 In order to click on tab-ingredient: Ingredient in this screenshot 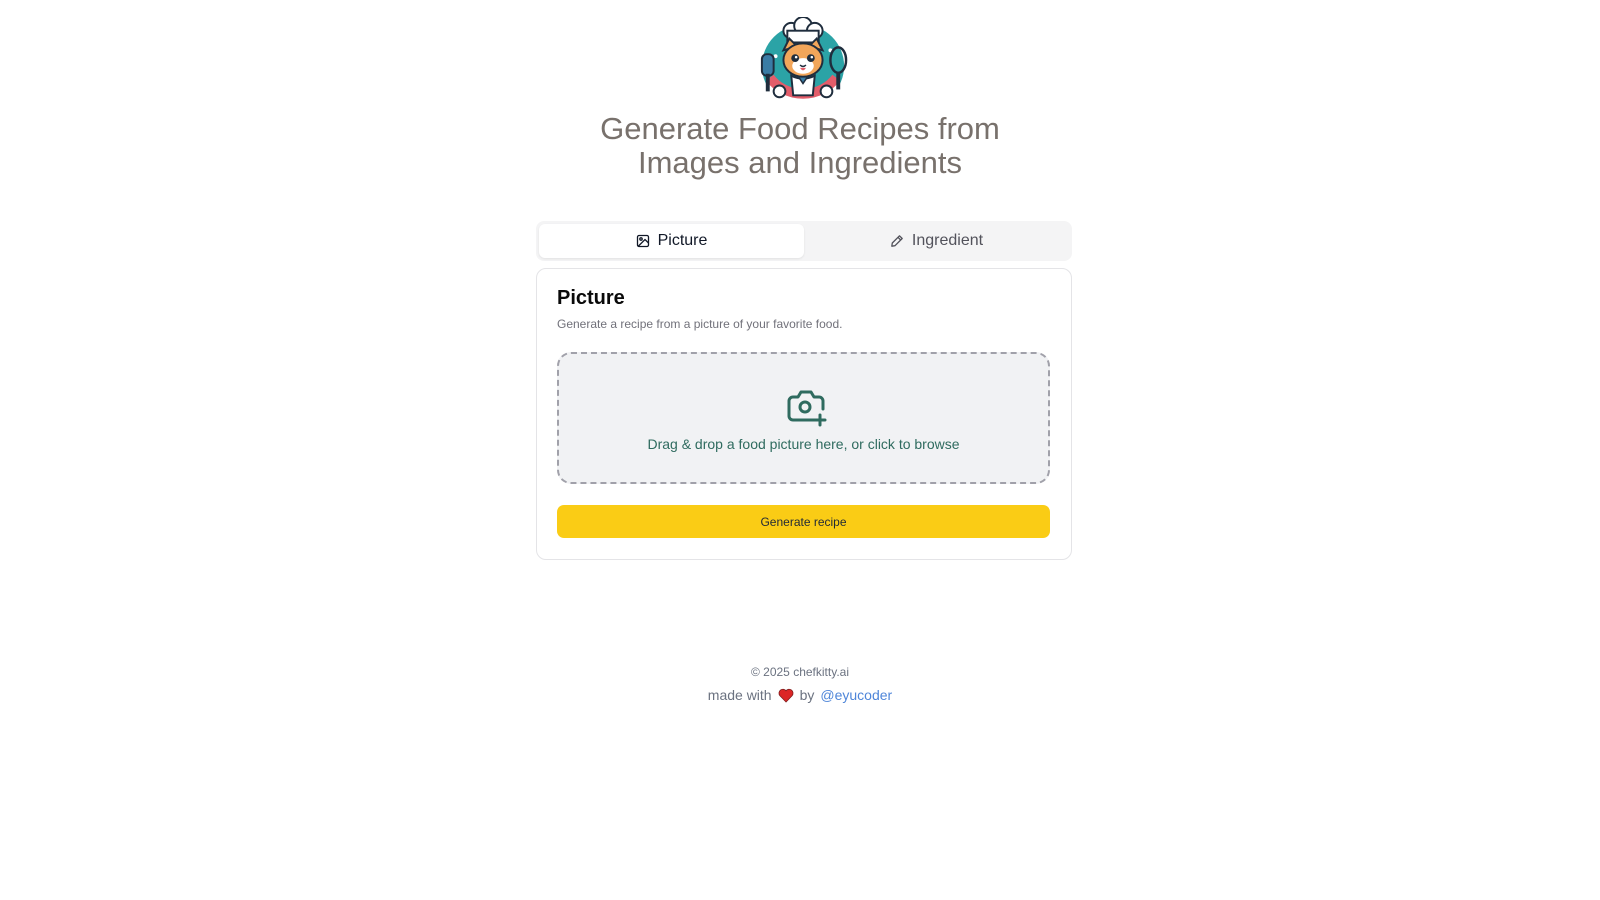, I will do `click(936, 241)`.